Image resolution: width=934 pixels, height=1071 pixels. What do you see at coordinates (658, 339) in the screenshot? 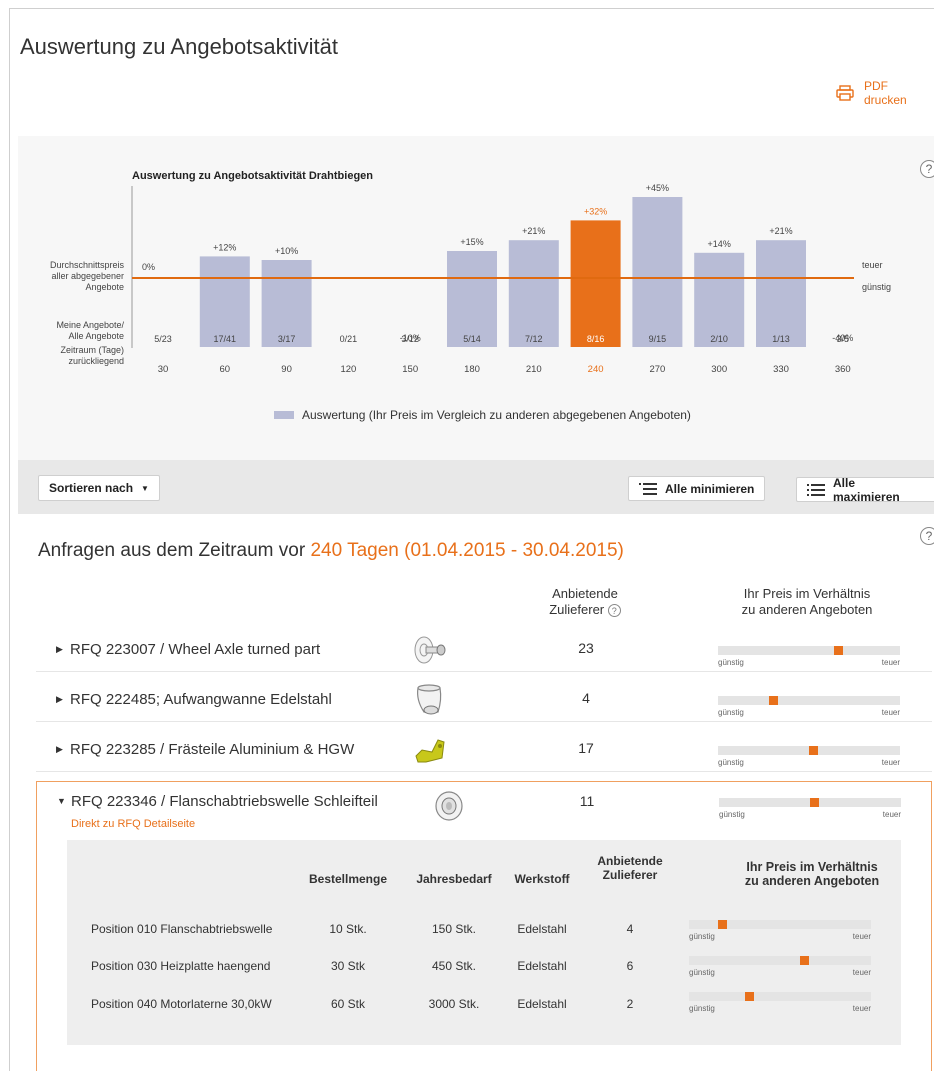
I see `offer-ratio-label: 9/15` at bounding box center [658, 339].